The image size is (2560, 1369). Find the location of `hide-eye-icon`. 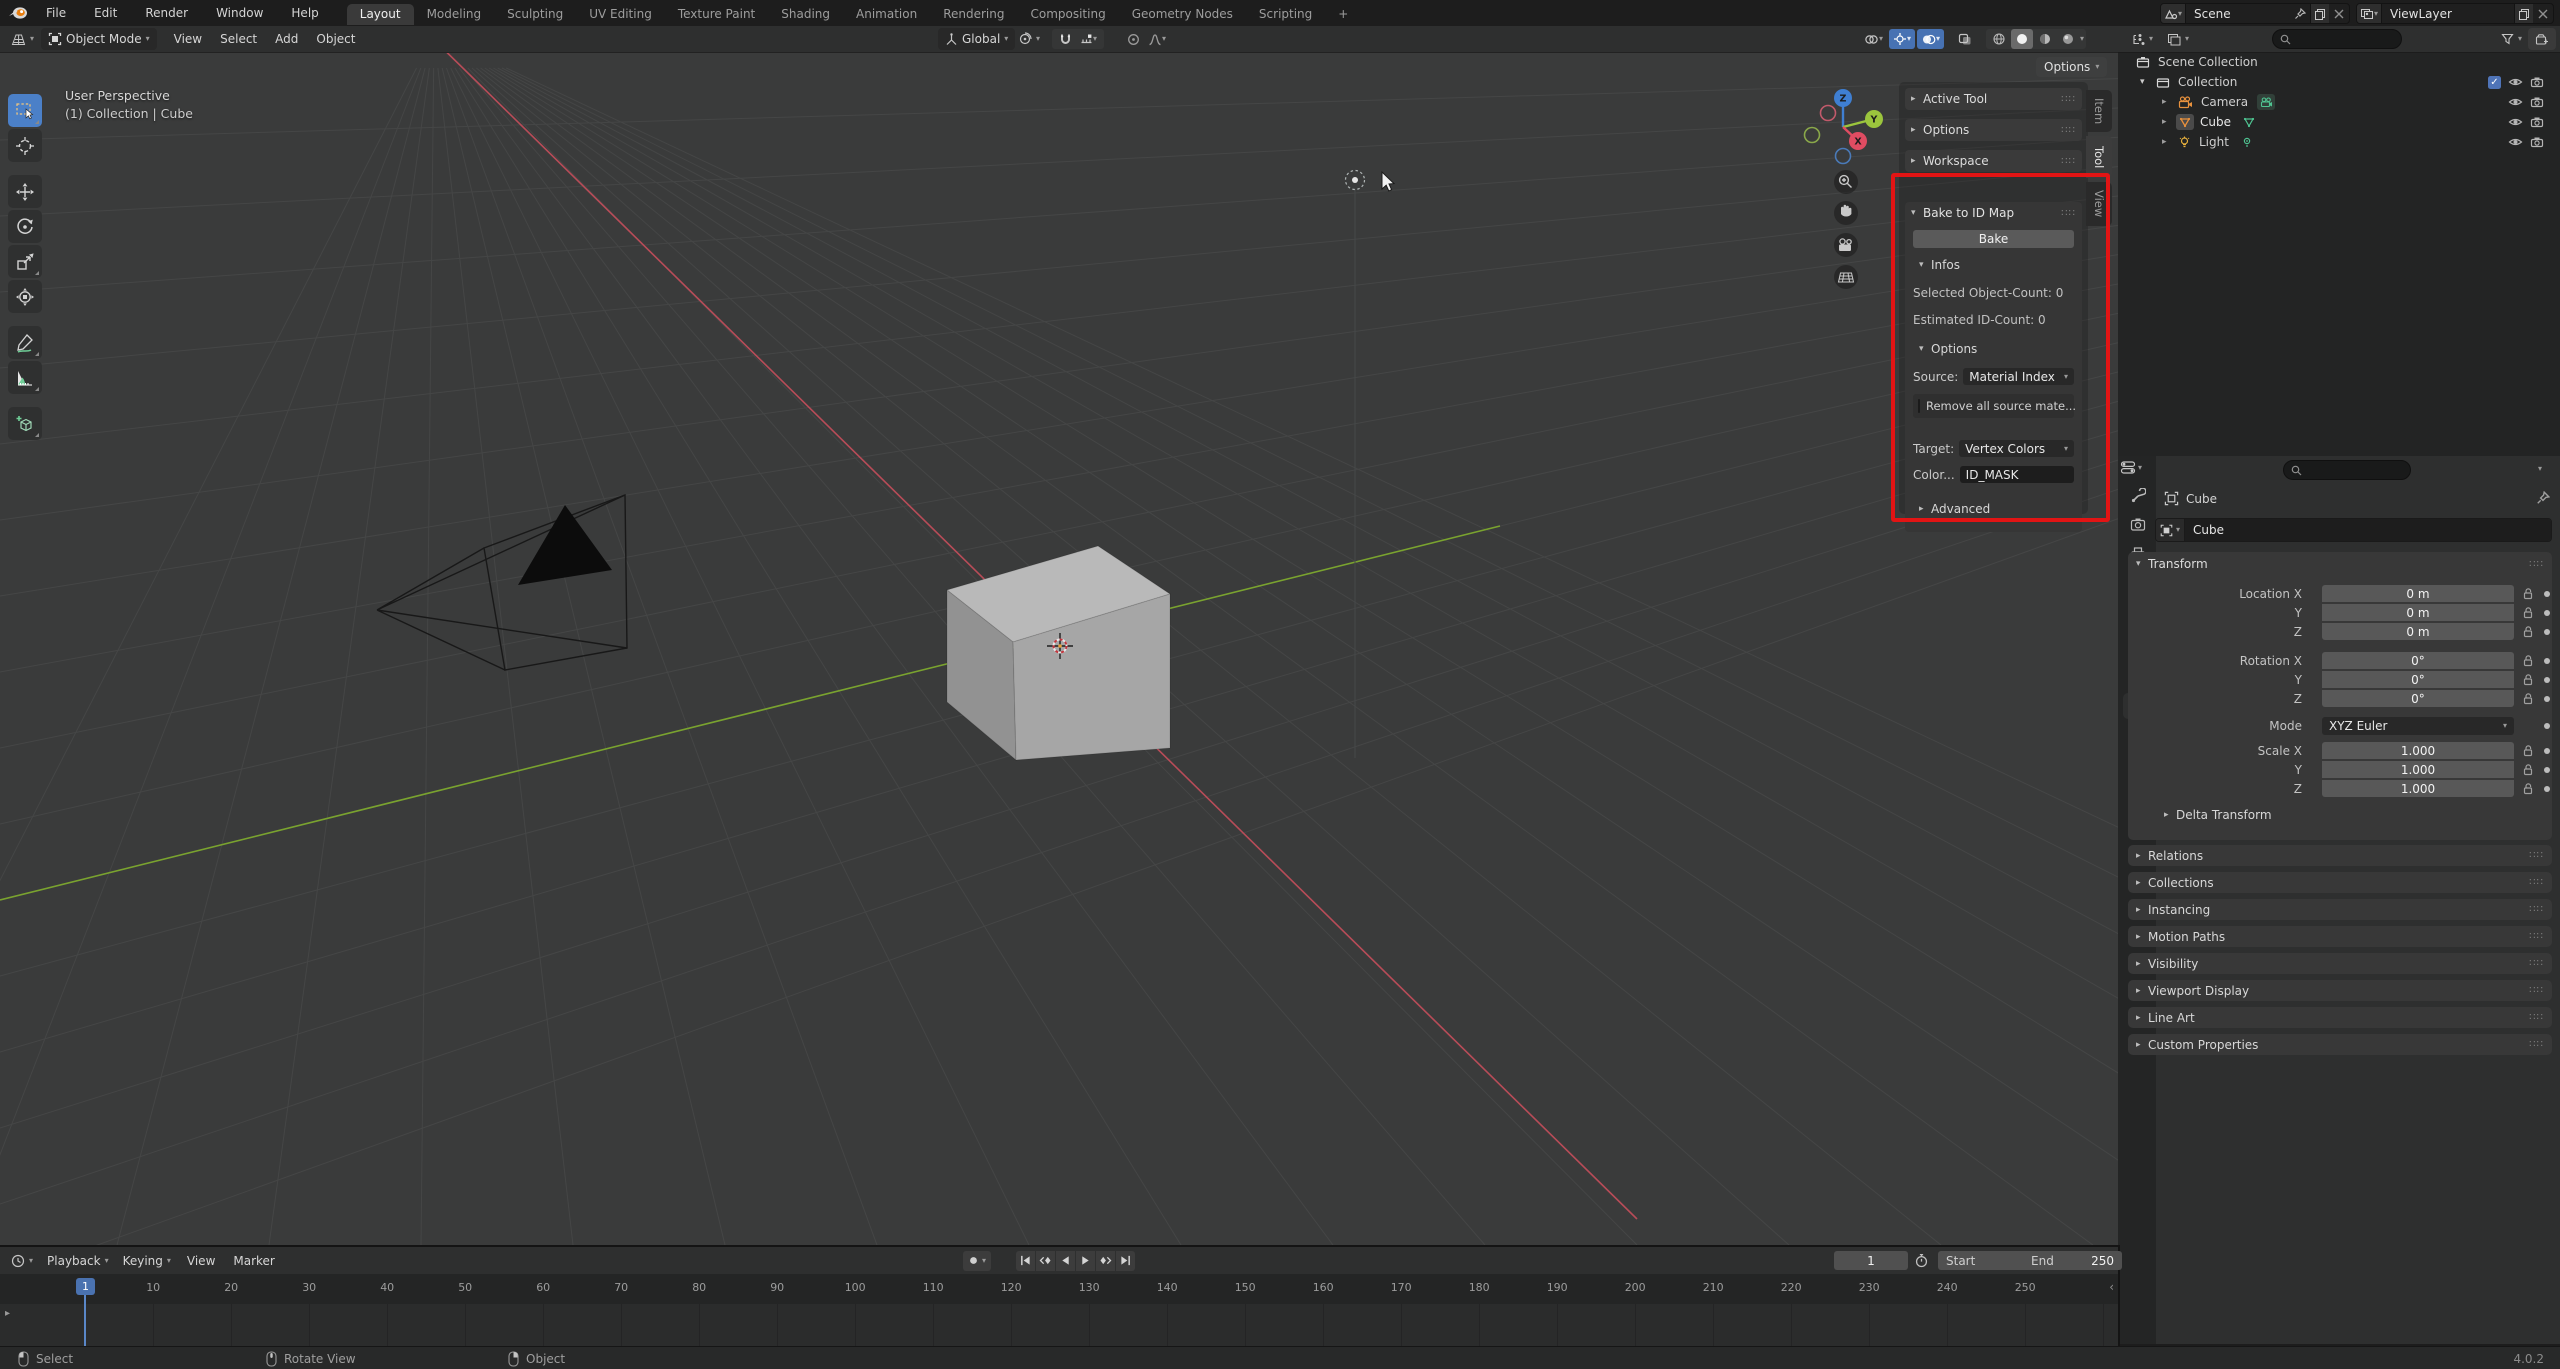

hide-eye-icon is located at coordinates (2515, 102).